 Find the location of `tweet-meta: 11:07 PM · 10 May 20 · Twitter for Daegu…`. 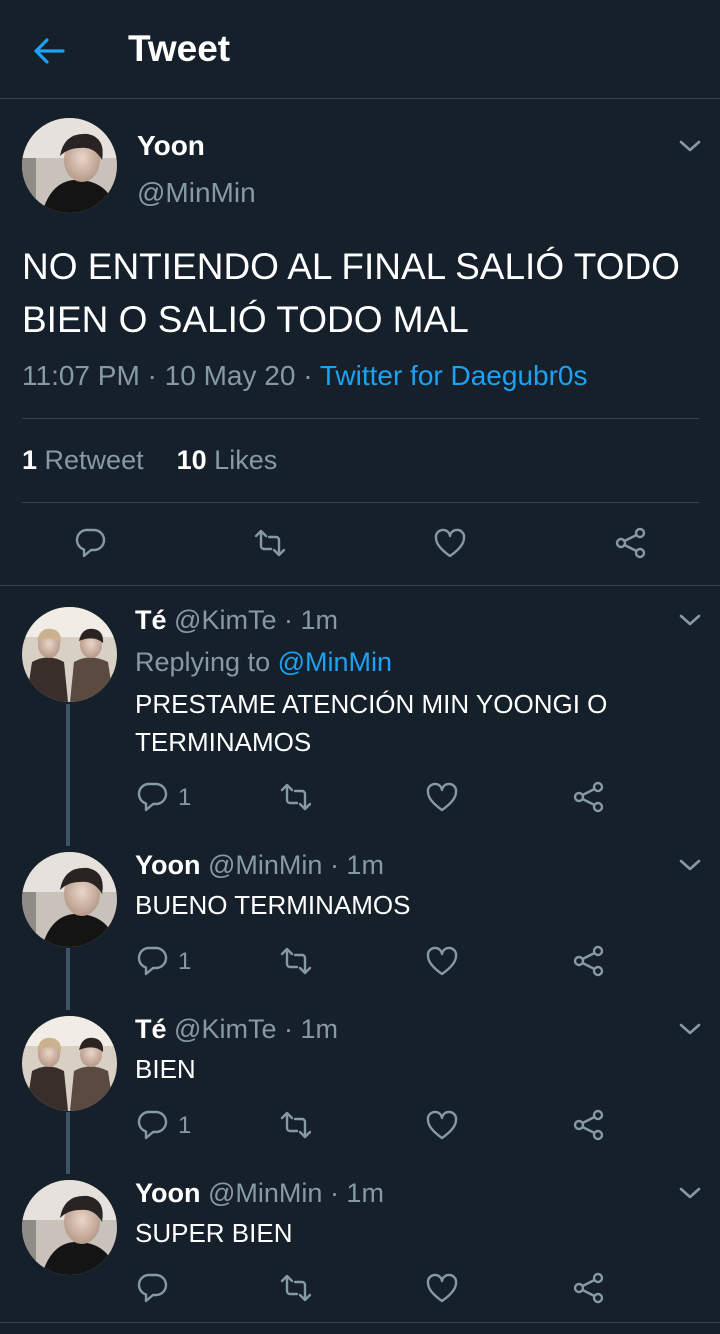

tweet-meta: 11:07 PM · 10 May 20 · Twitter for Daegu… is located at coordinates (304, 376).